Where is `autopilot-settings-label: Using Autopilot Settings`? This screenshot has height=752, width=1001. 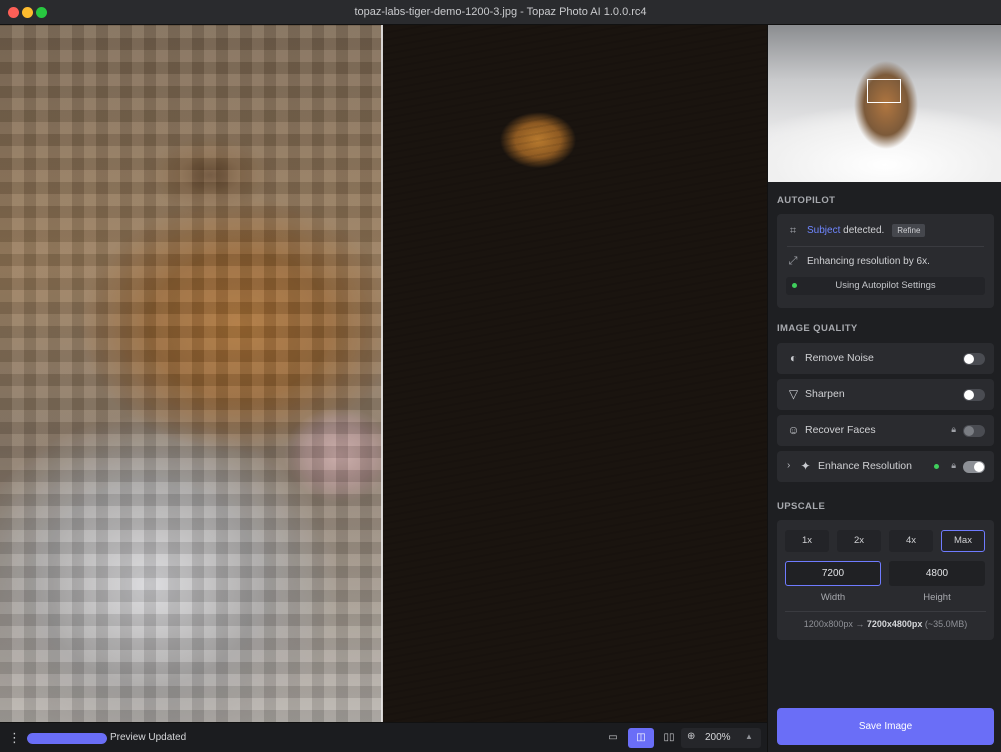 autopilot-settings-label: Using Autopilot Settings is located at coordinates (885, 285).